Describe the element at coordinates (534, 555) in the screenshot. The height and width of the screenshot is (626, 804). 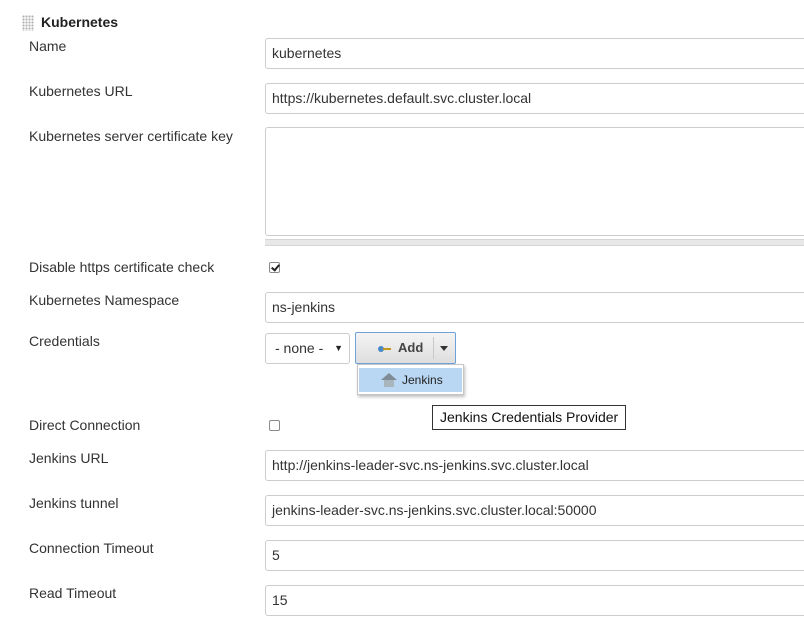
I see `connection-timeout-input: 5` at that location.